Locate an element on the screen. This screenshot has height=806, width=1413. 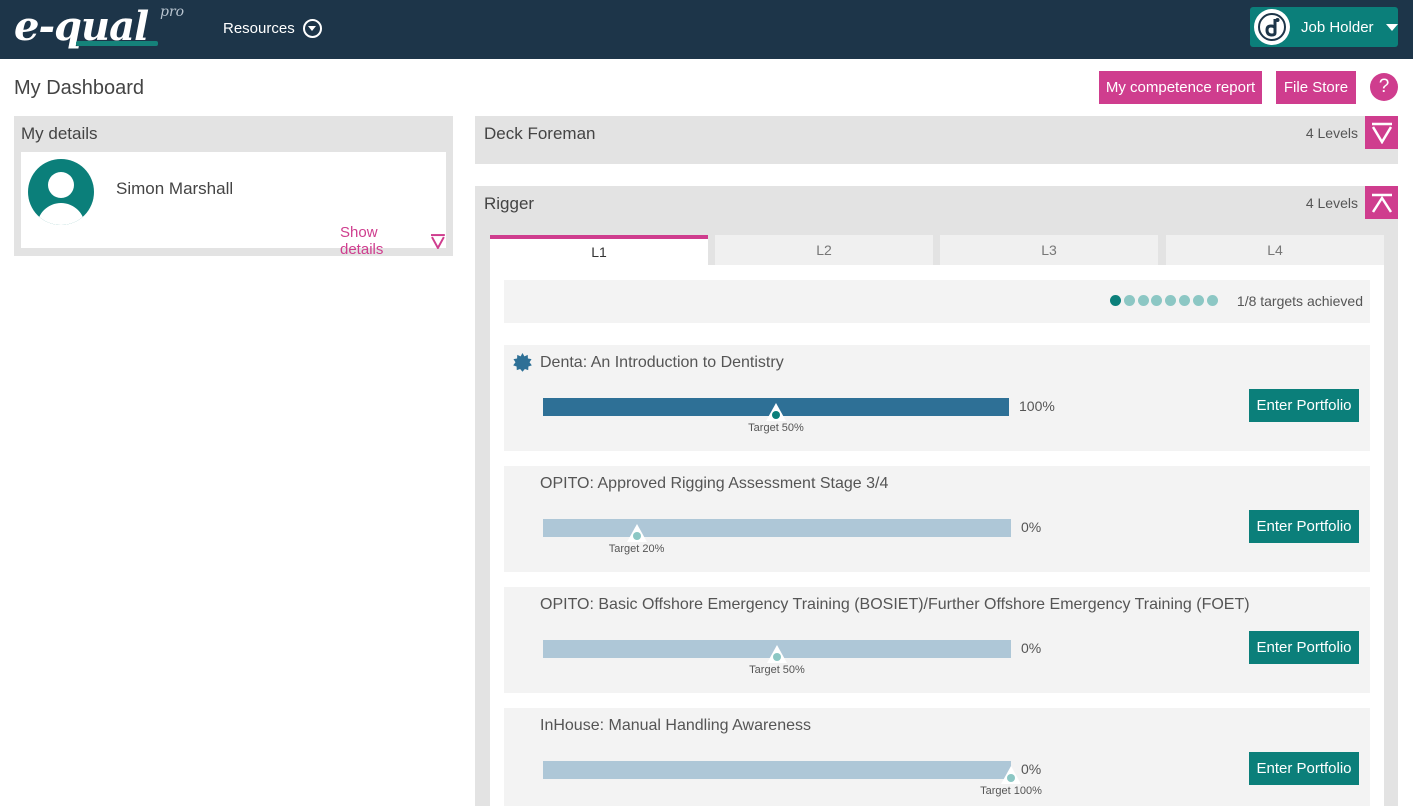
course-title: Denta: An Introduction to Dentistry is located at coordinates (662, 362).